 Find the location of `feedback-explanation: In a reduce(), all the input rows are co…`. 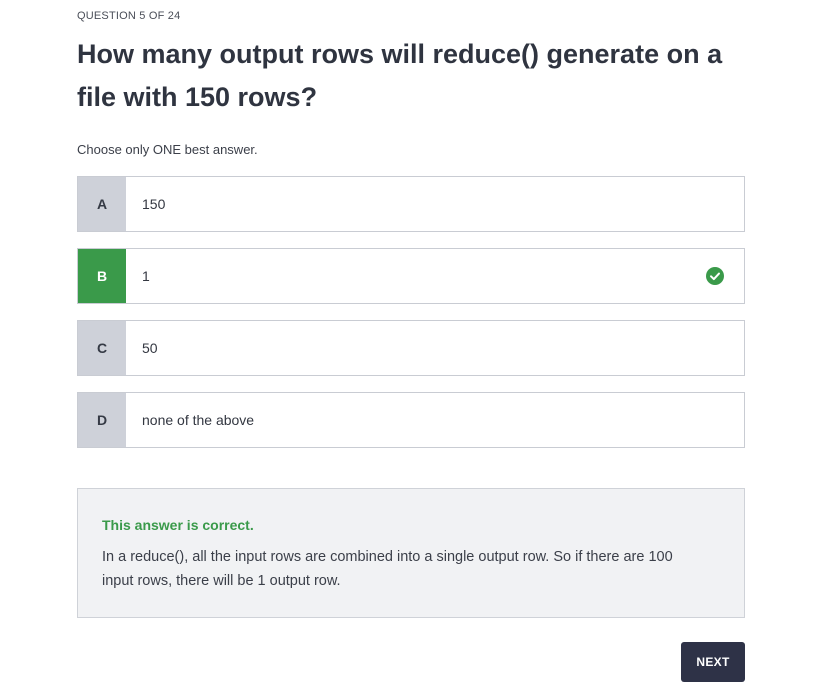

feedback-explanation: In a reduce(), all the input rows are co… is located at coordinates (387, 569).